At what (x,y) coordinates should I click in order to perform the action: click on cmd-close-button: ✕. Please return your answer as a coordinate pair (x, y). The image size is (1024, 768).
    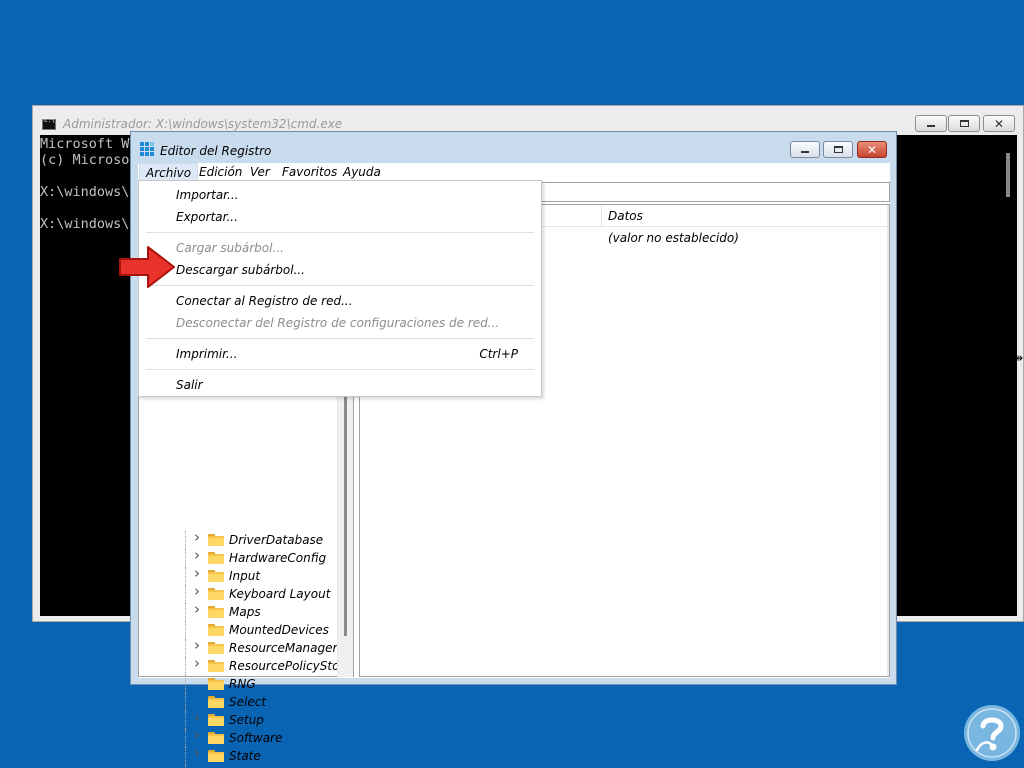
    Looking at the image, I should click on (999, 123).